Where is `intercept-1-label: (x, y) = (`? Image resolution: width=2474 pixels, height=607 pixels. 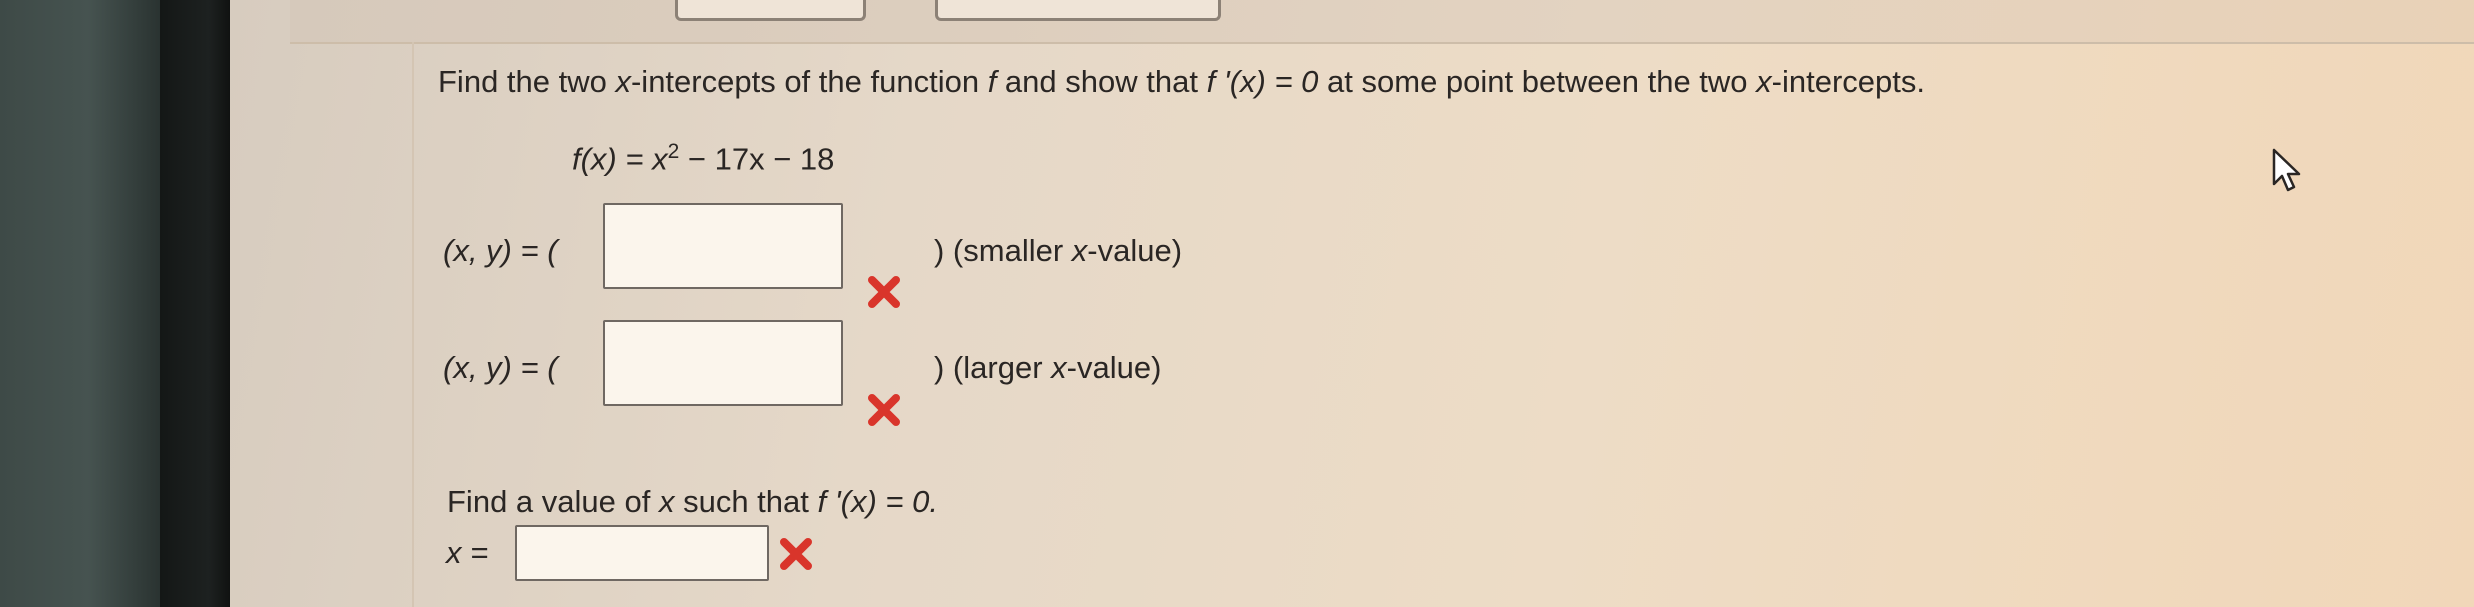 intercept-1-label: (x, y) = ( is located at coordinates (500, 250).